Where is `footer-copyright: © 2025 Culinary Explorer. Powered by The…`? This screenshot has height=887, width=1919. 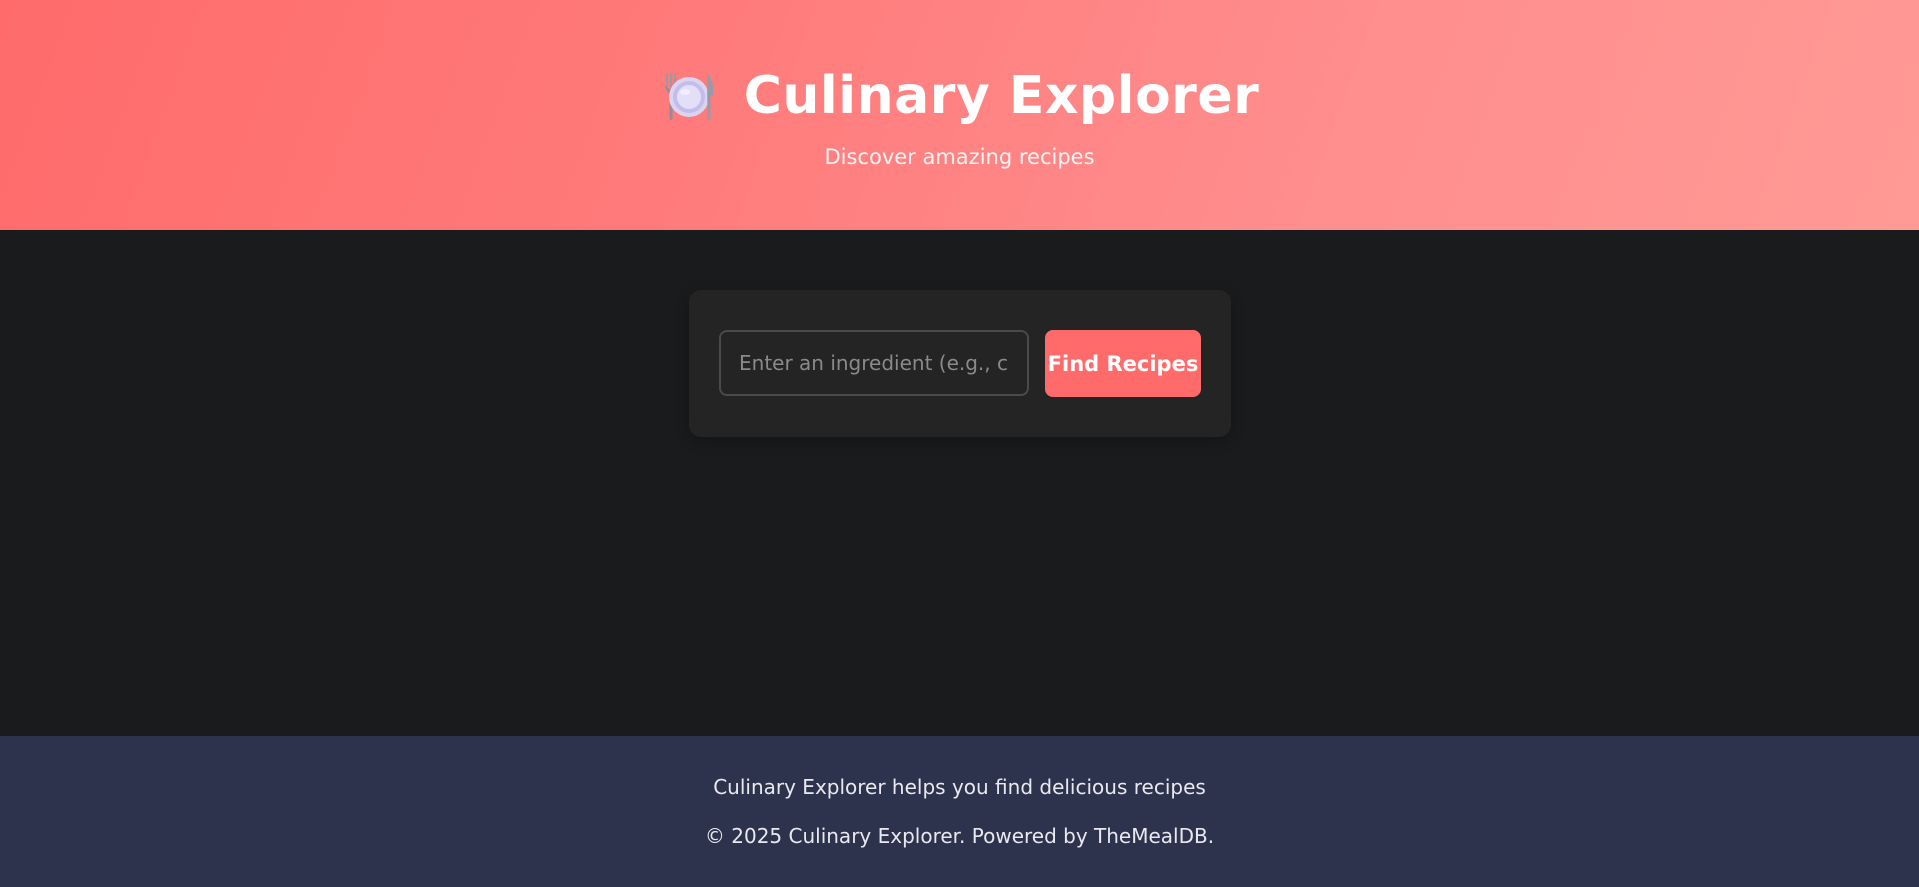 footer-copyright: © 2025 Culinary Explorer. Powered by The… is located at coordinates (959, 836).